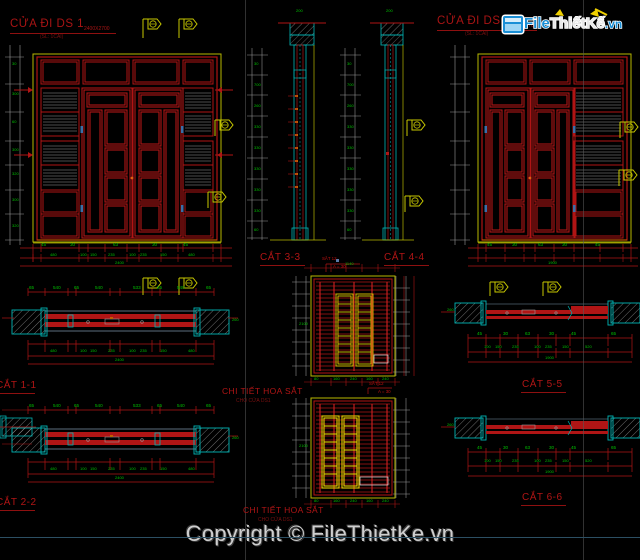 This screenshot has height=560, width=640. What do you see at coordinates (540, 313) in the screenshot?
I see `section-cat55` at bounding box center [540, 313].